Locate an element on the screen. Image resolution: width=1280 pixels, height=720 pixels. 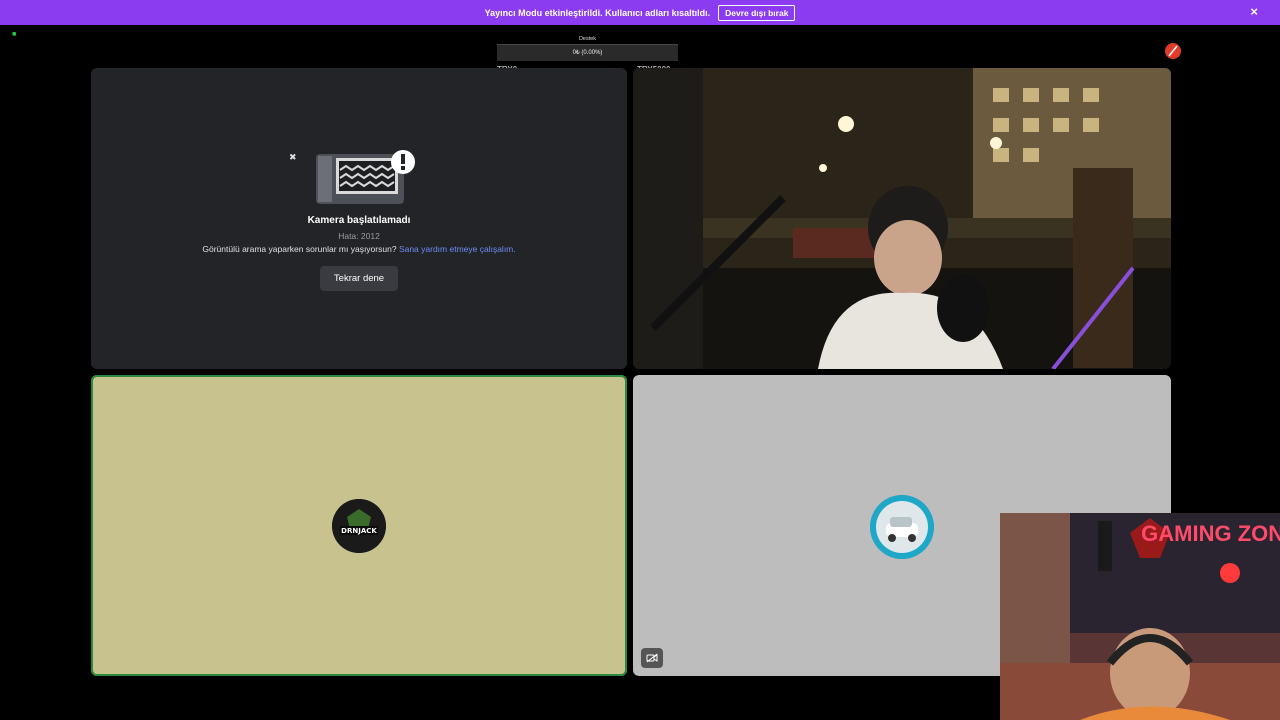
donation-widget: Destek 0₺ (0.00%) is located at coordinates (587, 50).